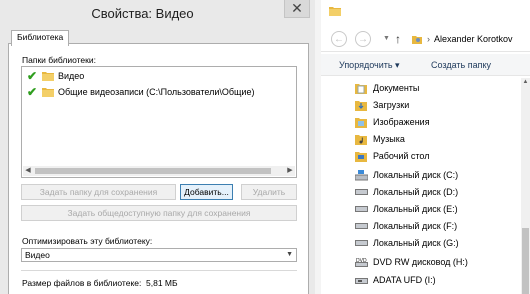  I want to click on nav-item-label: Локальный диск (F:), so click(415, 226).